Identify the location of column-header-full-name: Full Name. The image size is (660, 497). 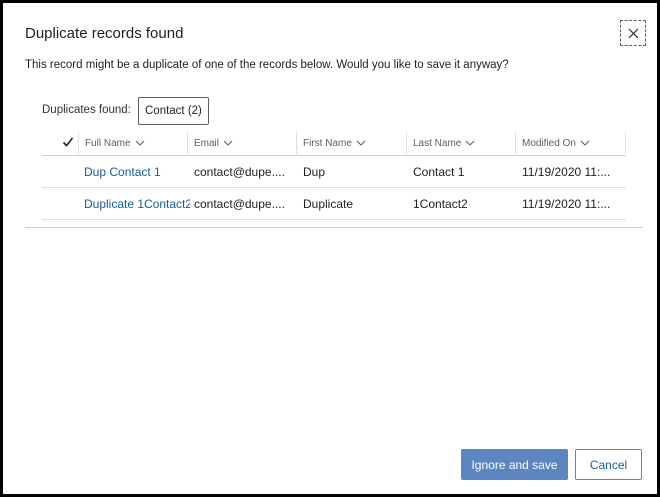
(133, 143).